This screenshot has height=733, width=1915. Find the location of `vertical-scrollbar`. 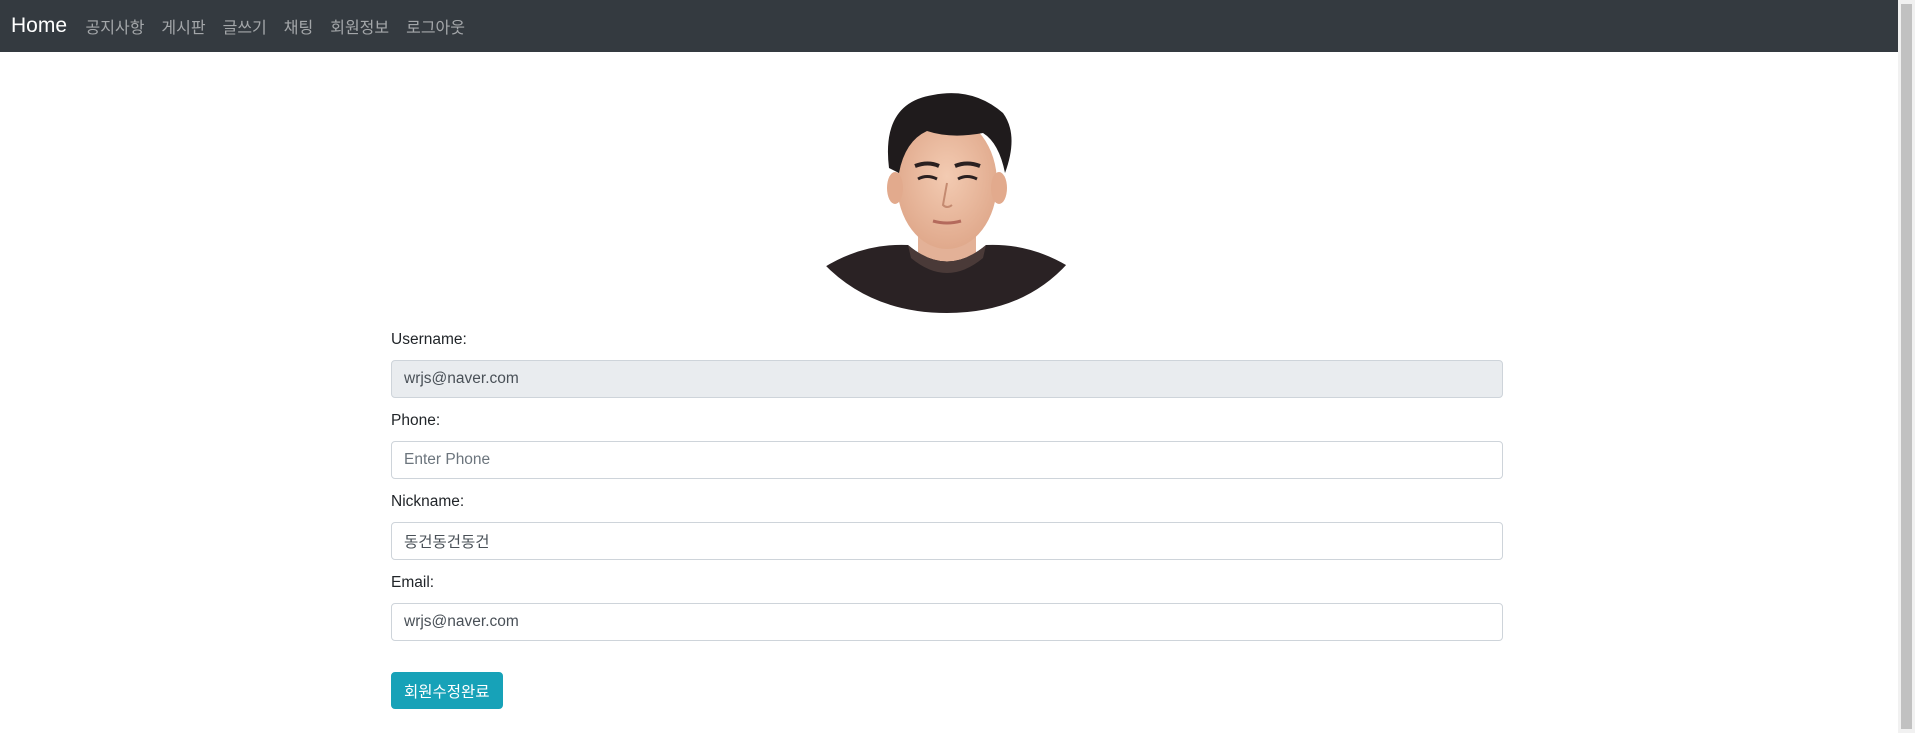

vertical-scrollbar is located at coordinates (1906, 366).